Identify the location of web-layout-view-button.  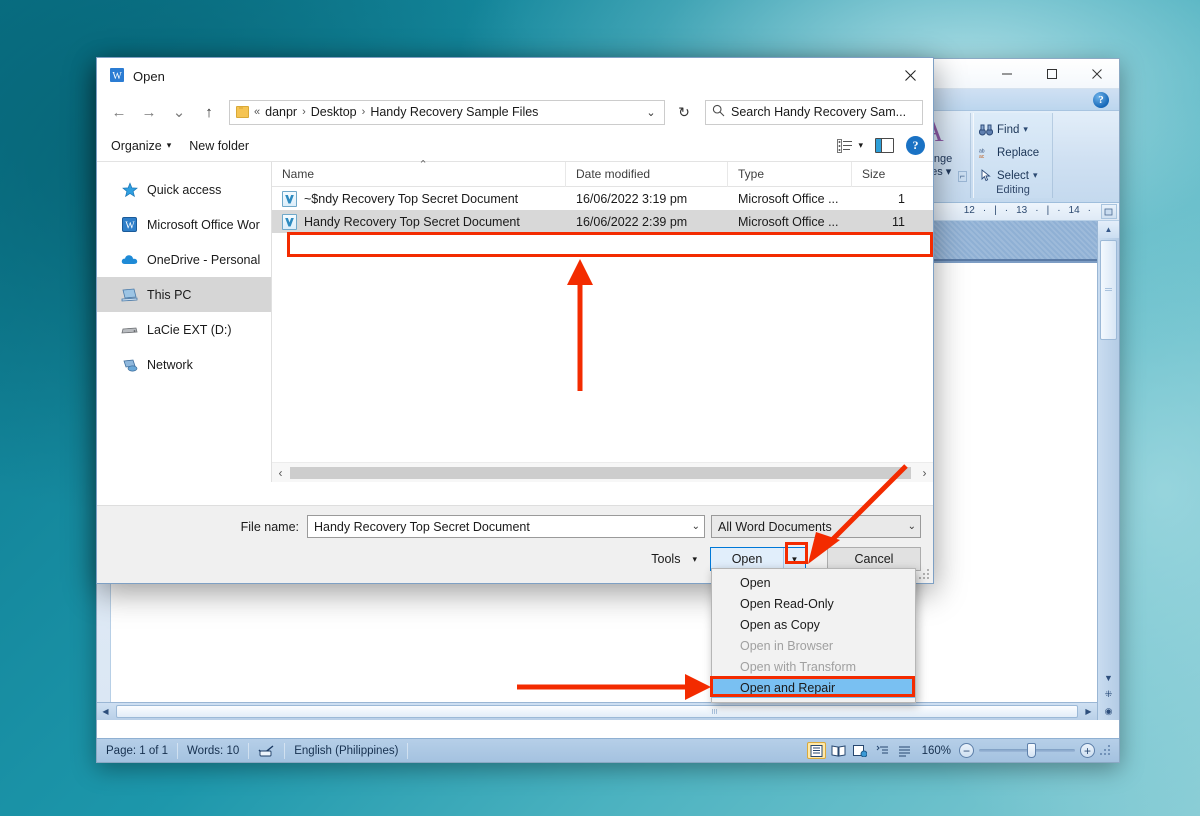
(860, 750).